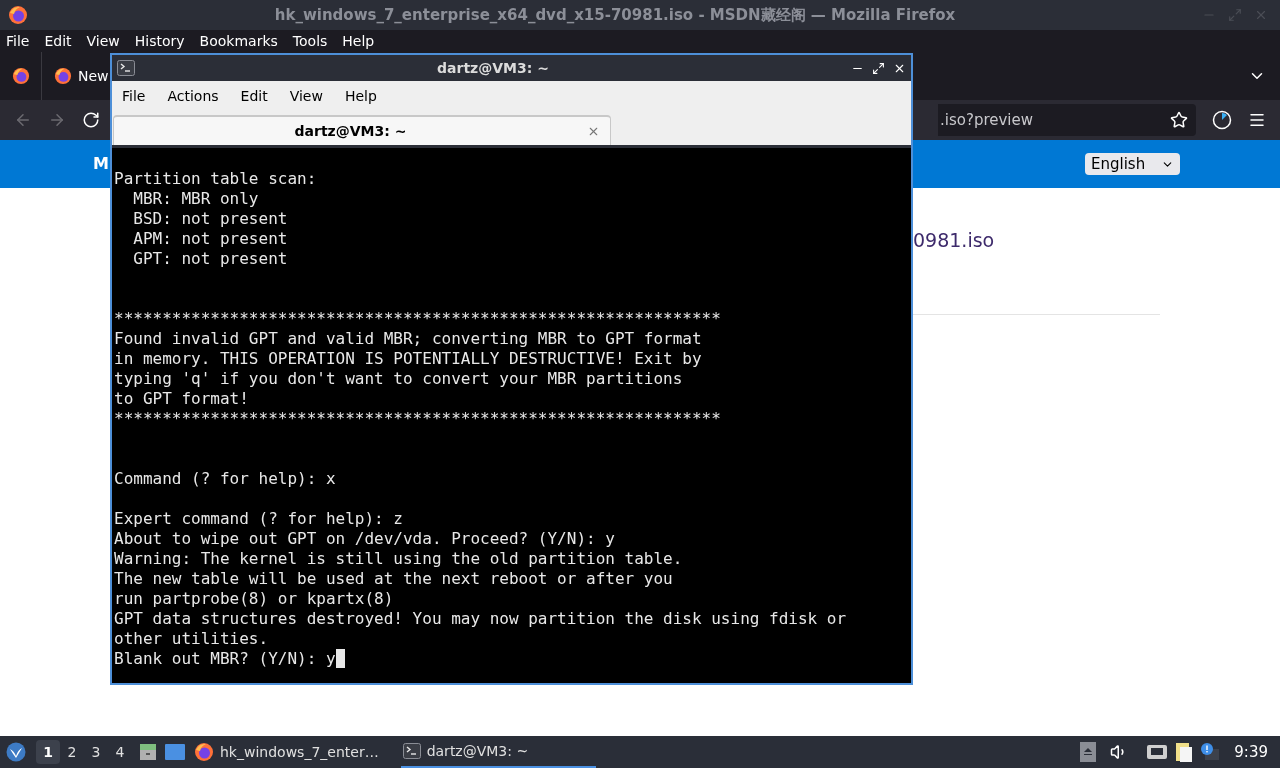  Describe the element at coordinates (1222, 120) in the screenshot. I see `progress-circle-icon` at that location.